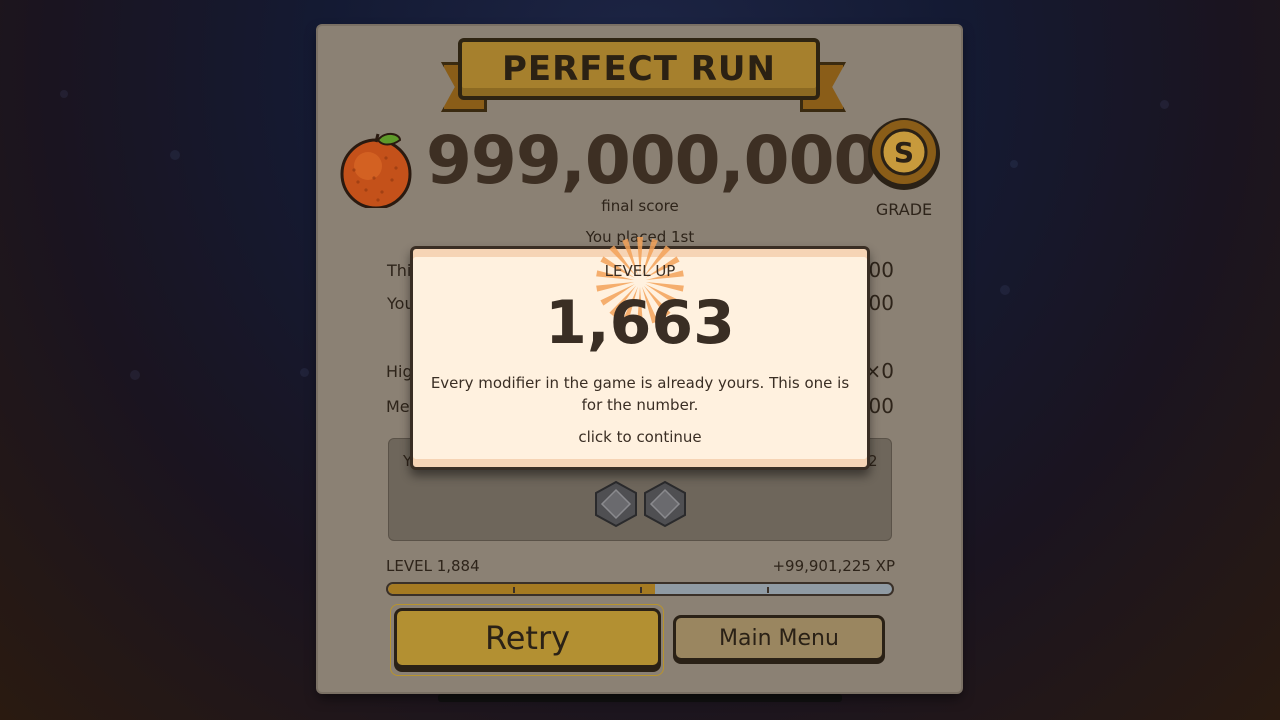 The height and width of the screenshot is (720, 1280). What do you see at coordinates (640, 323) in the screenshot?
I see `level-up-number: 1,663` at bounding box center [640, 323].